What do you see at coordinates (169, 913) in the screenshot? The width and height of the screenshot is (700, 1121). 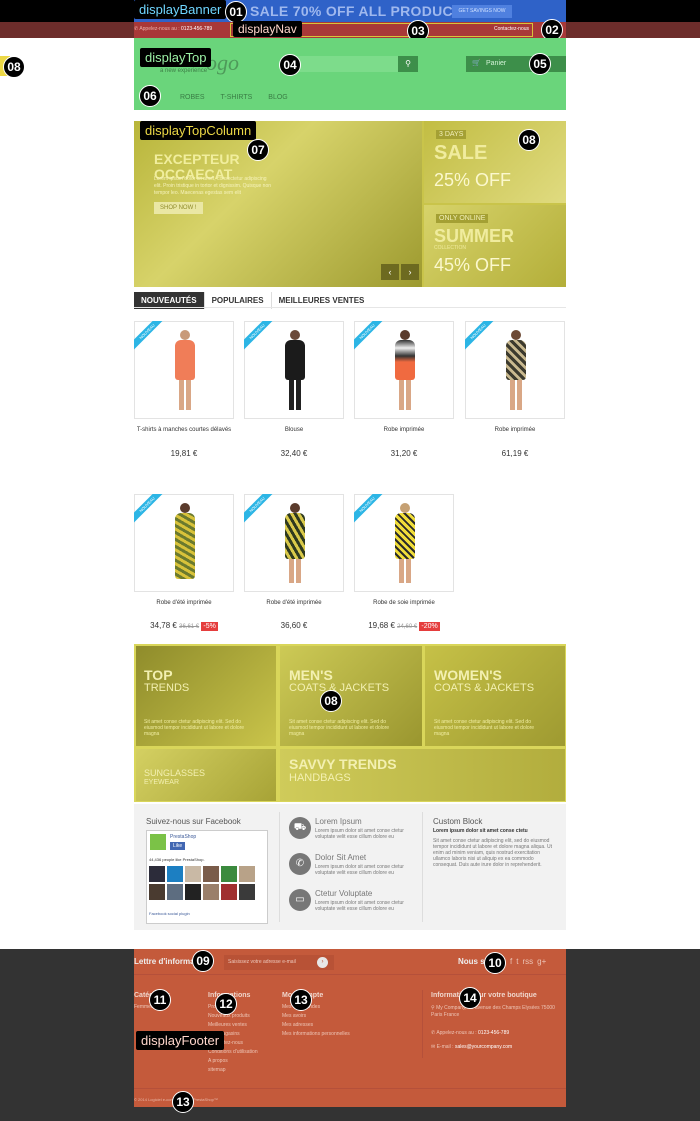 I see `facebook-plugin-label: Facebook social plugin` at bounding box center [169, 913].